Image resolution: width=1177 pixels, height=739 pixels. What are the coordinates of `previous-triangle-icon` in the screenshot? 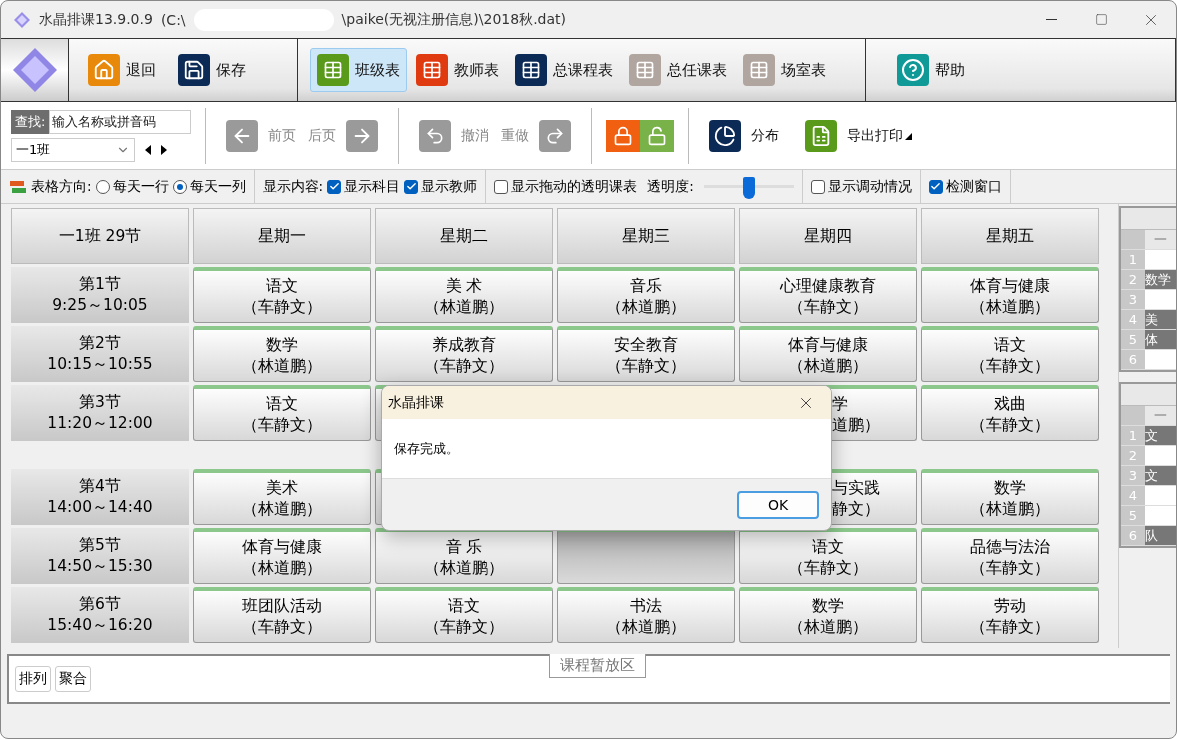 It's located at (148, 149).